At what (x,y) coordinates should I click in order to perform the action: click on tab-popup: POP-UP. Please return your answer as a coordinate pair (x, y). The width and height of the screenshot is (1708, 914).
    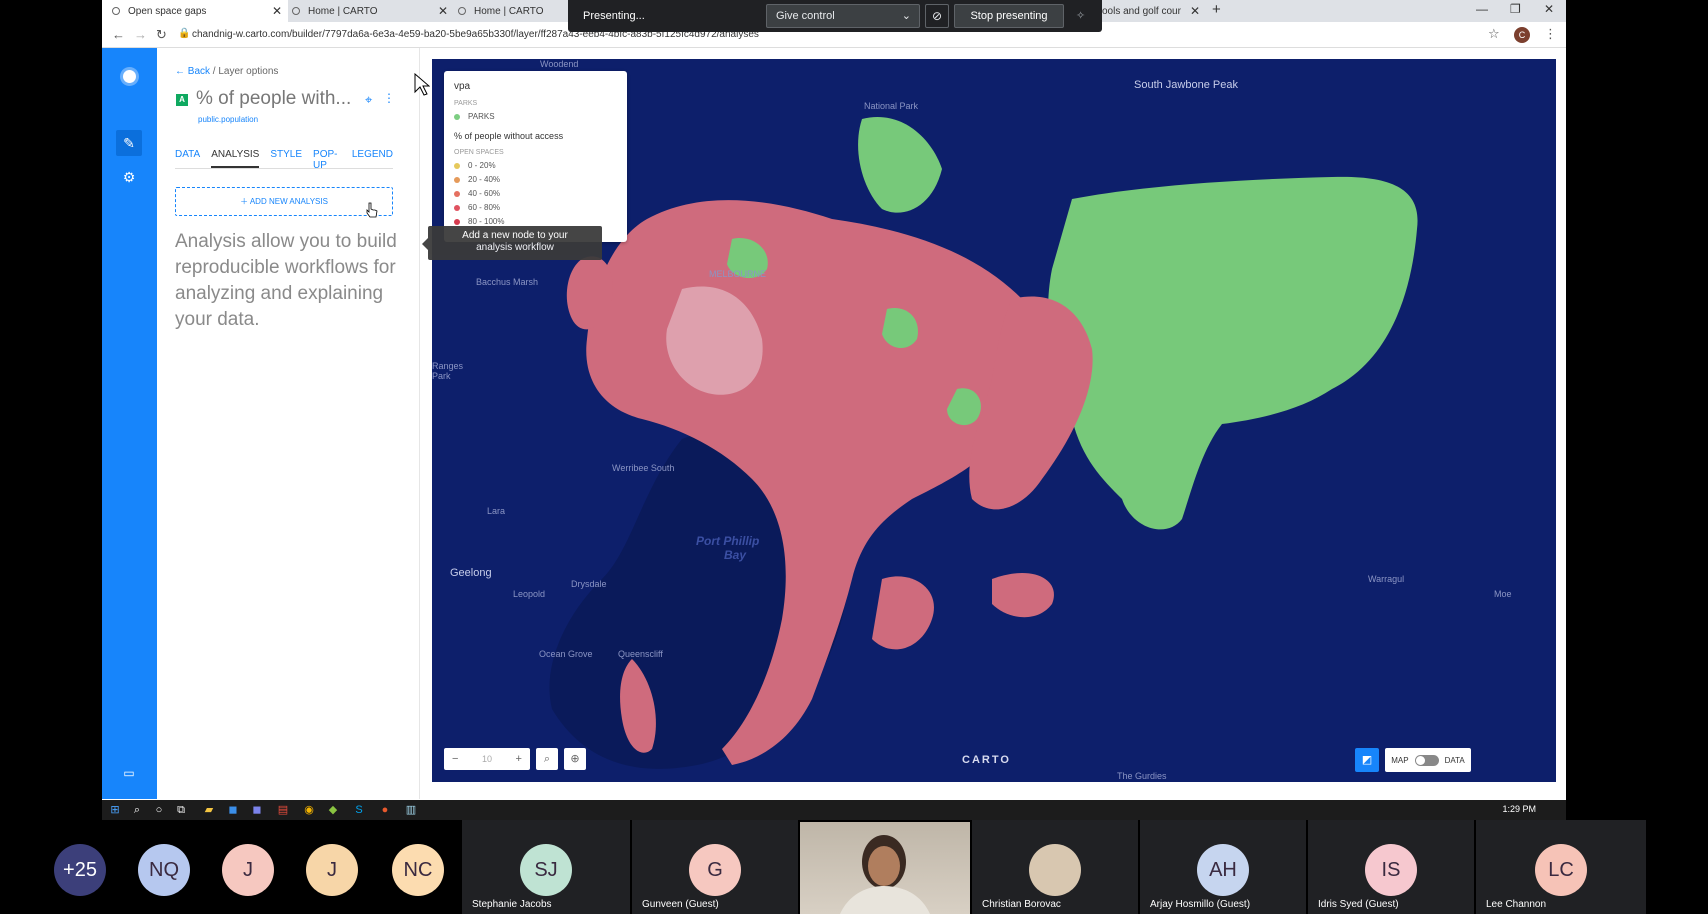
    Looking at the image, I should click on (327, 157).